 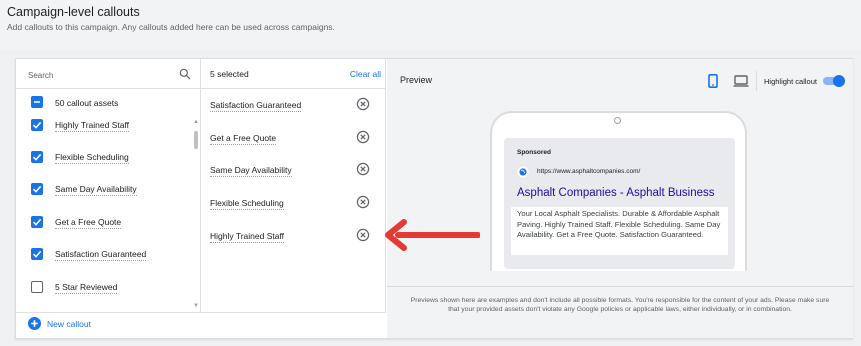 I want to click on search-bar, so click(x=108, y=74).